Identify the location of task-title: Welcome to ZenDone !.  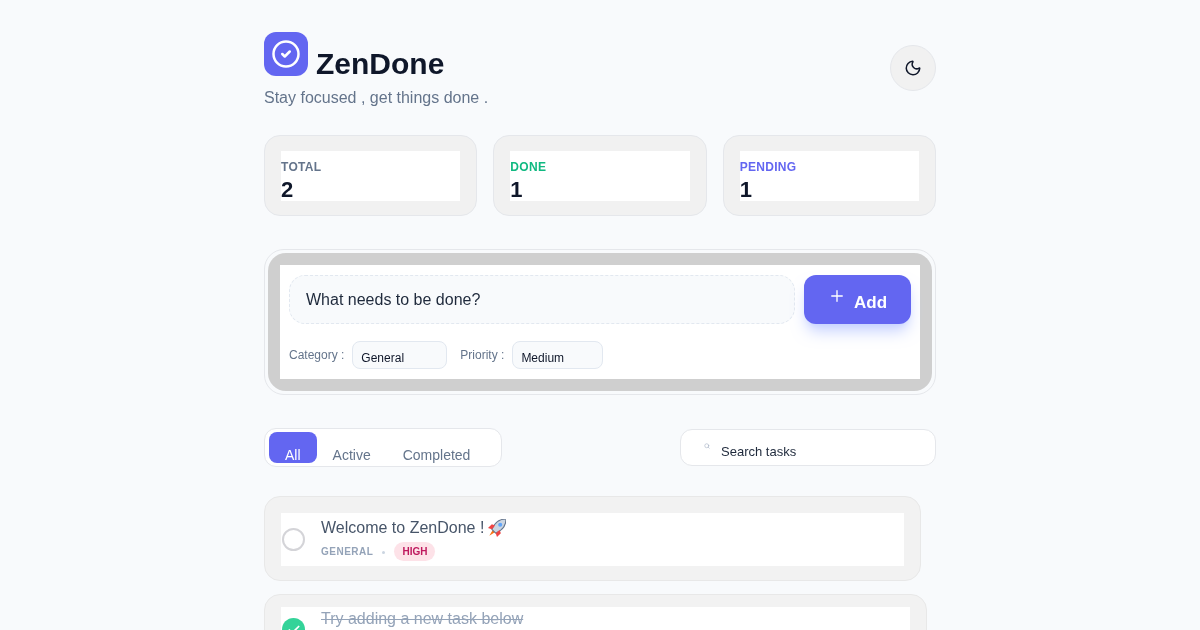
(403, 527).